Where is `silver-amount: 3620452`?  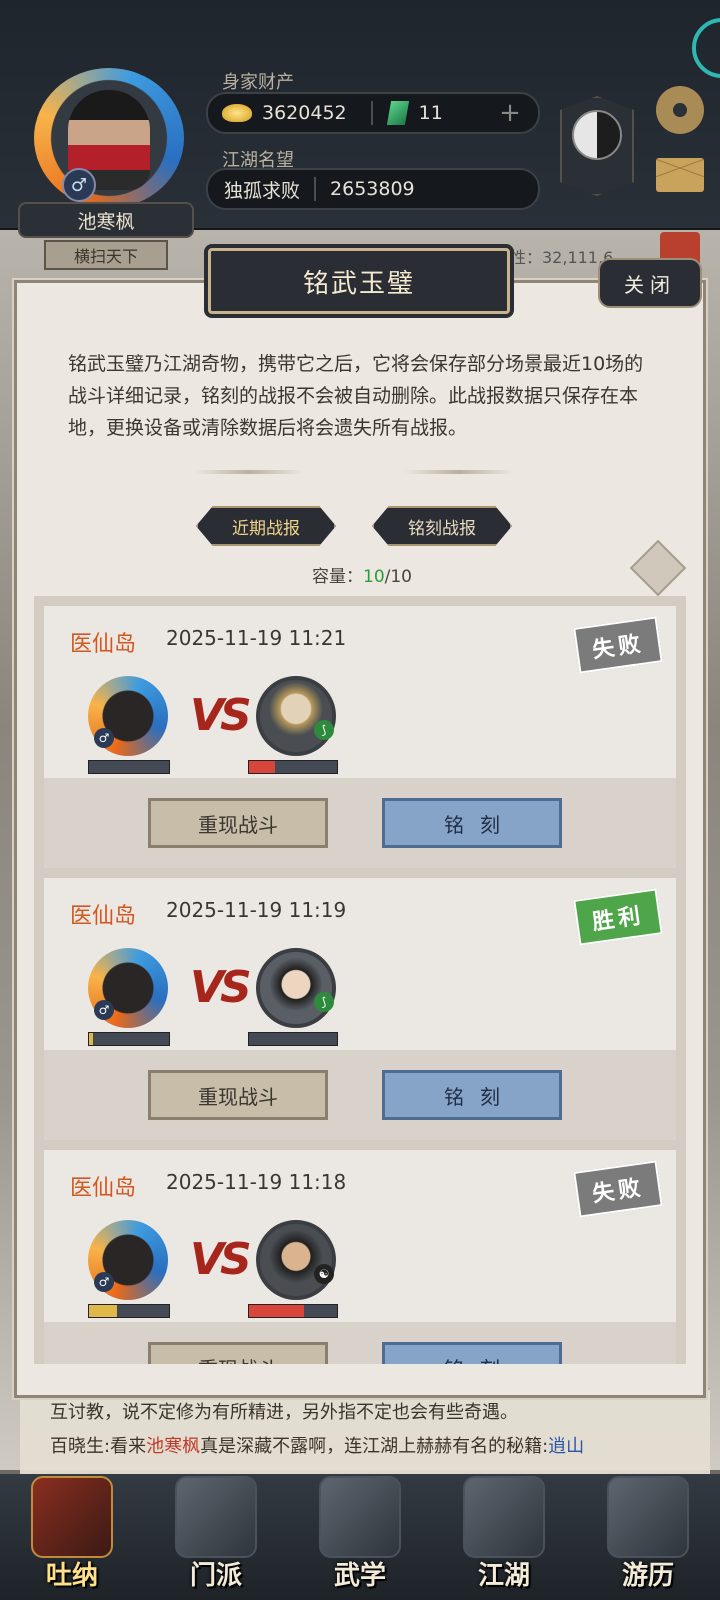
silver-amount: 3620452 is located at coordinates (304, 113).